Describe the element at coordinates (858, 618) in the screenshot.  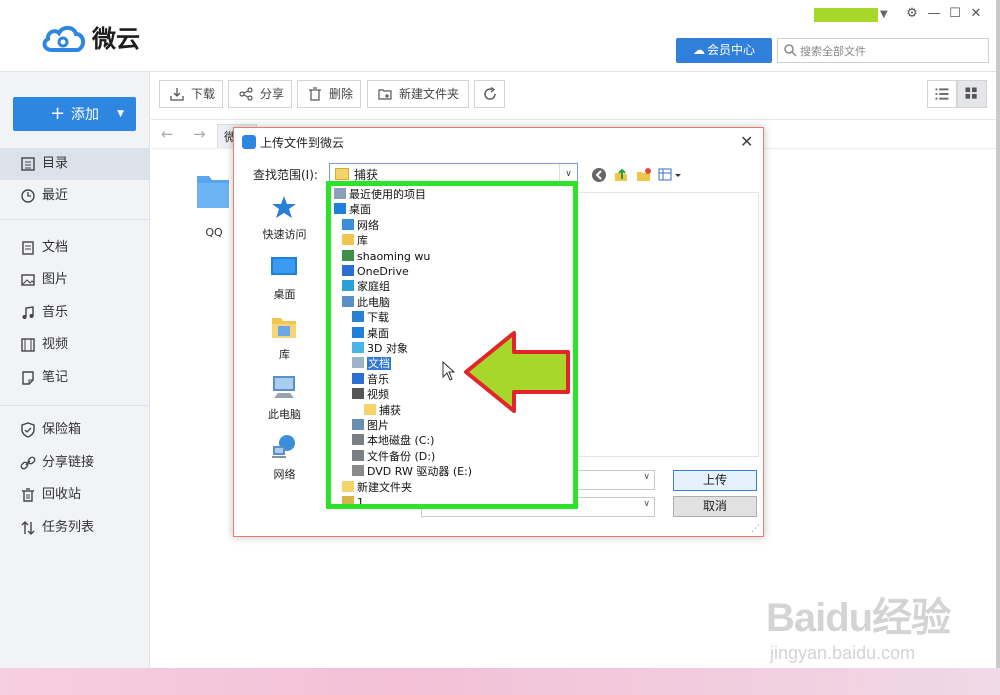
I see `watermark-logo: Baidu经验` at that location.